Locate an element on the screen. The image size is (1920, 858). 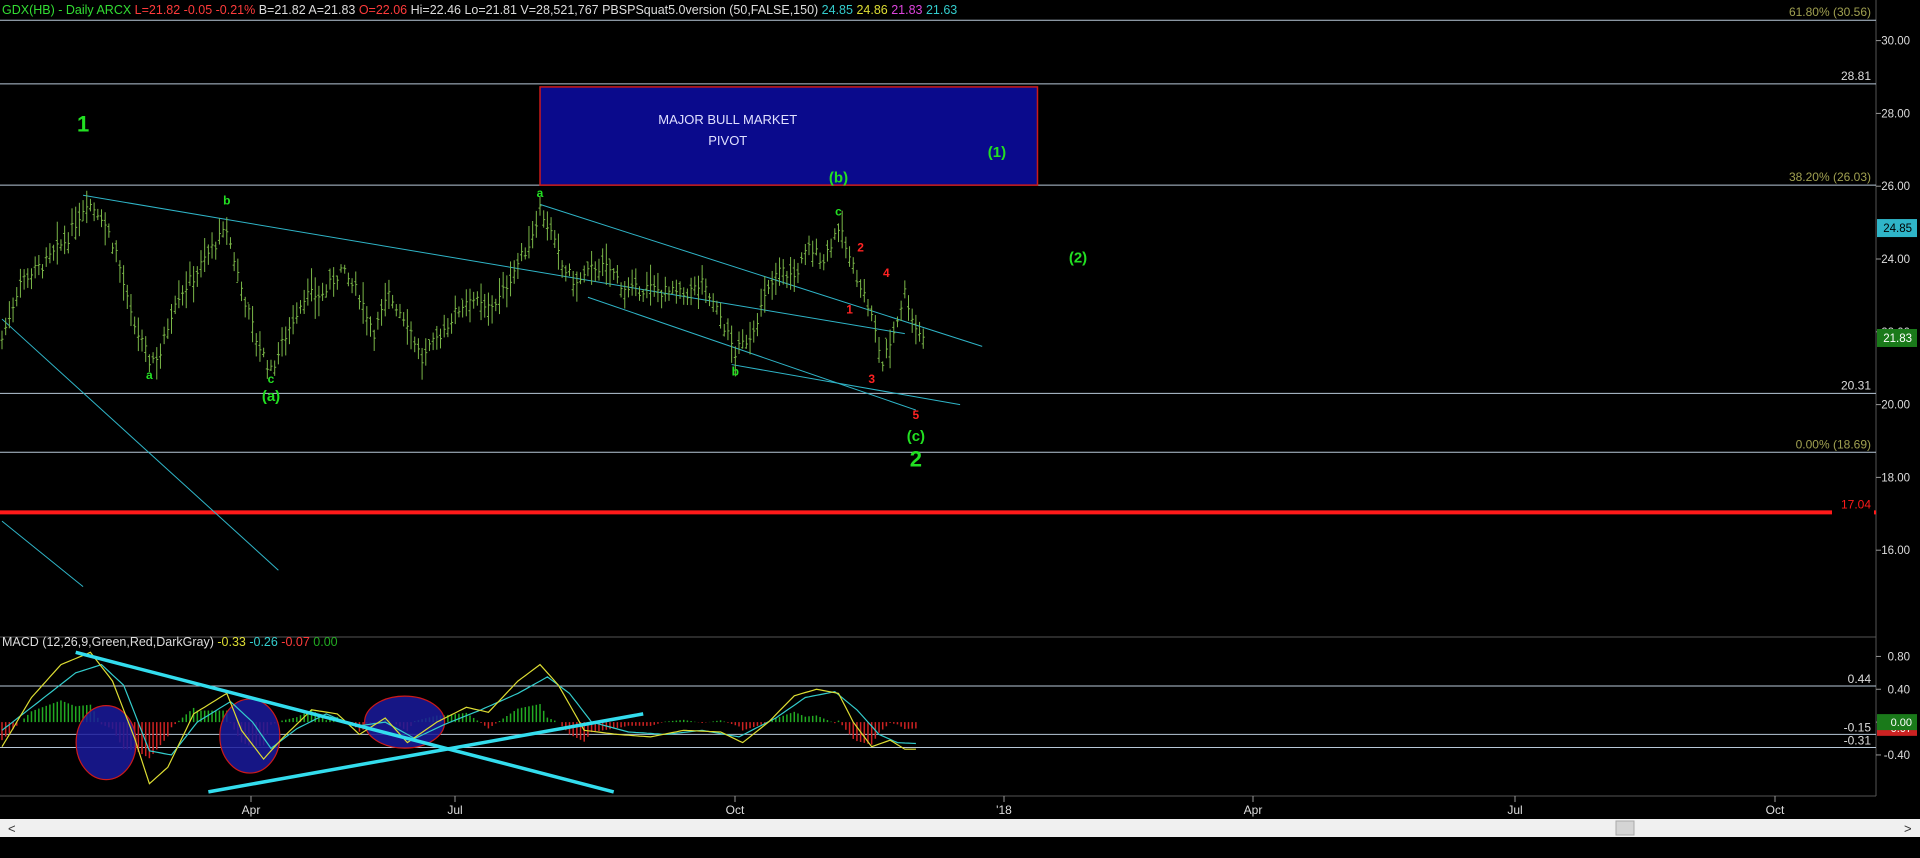
wave-label: (a) is located at coordinates (271, 396).